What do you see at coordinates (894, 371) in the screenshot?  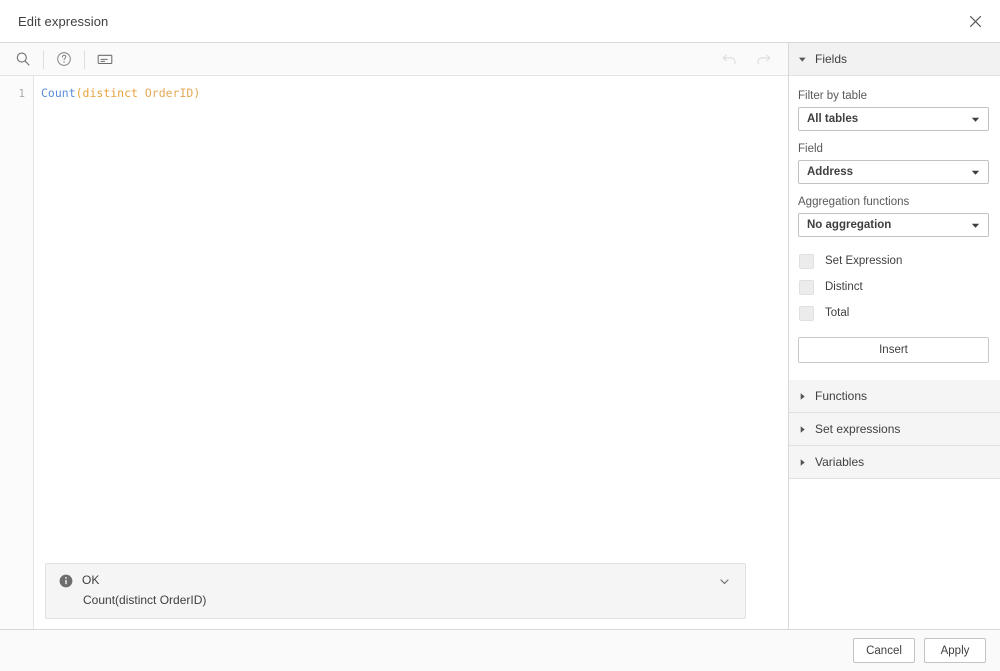 I see `panel-spacer` at bounding box center [894, 371].